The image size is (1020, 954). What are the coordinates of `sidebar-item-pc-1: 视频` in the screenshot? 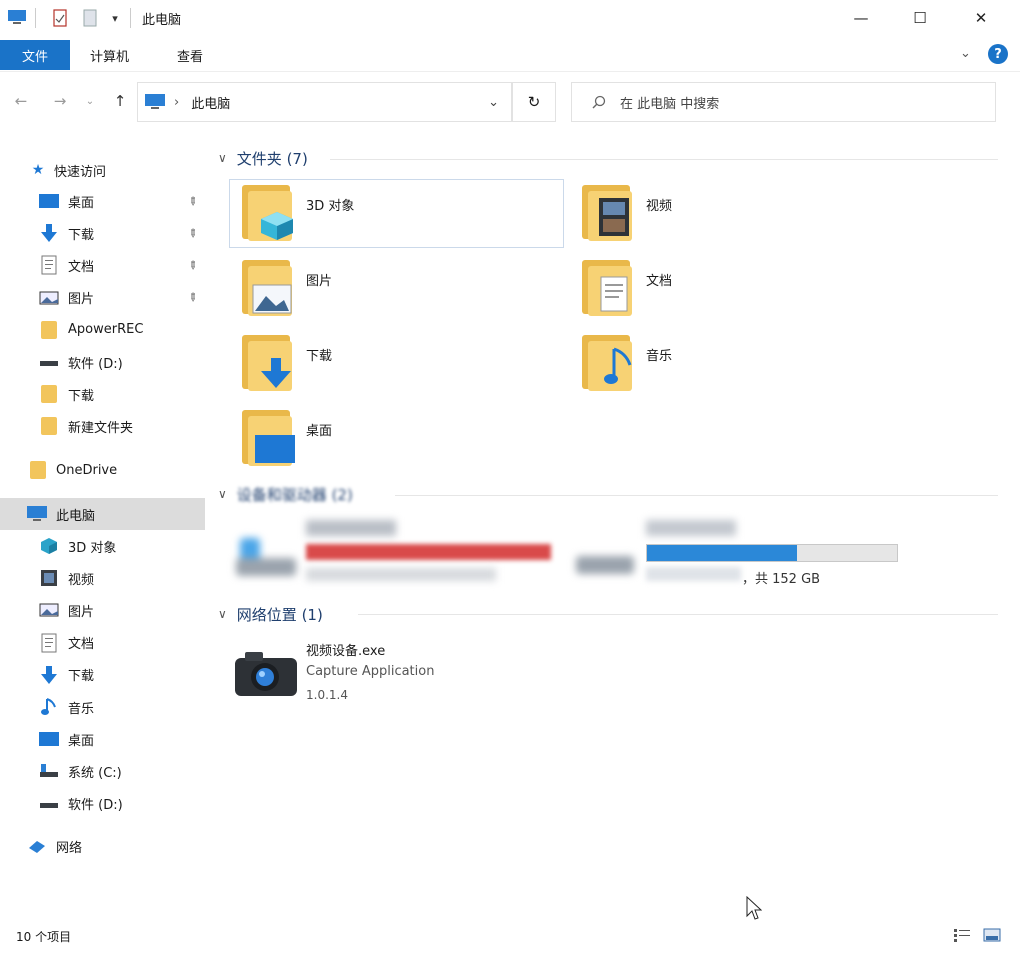 It's located at (102, 578).